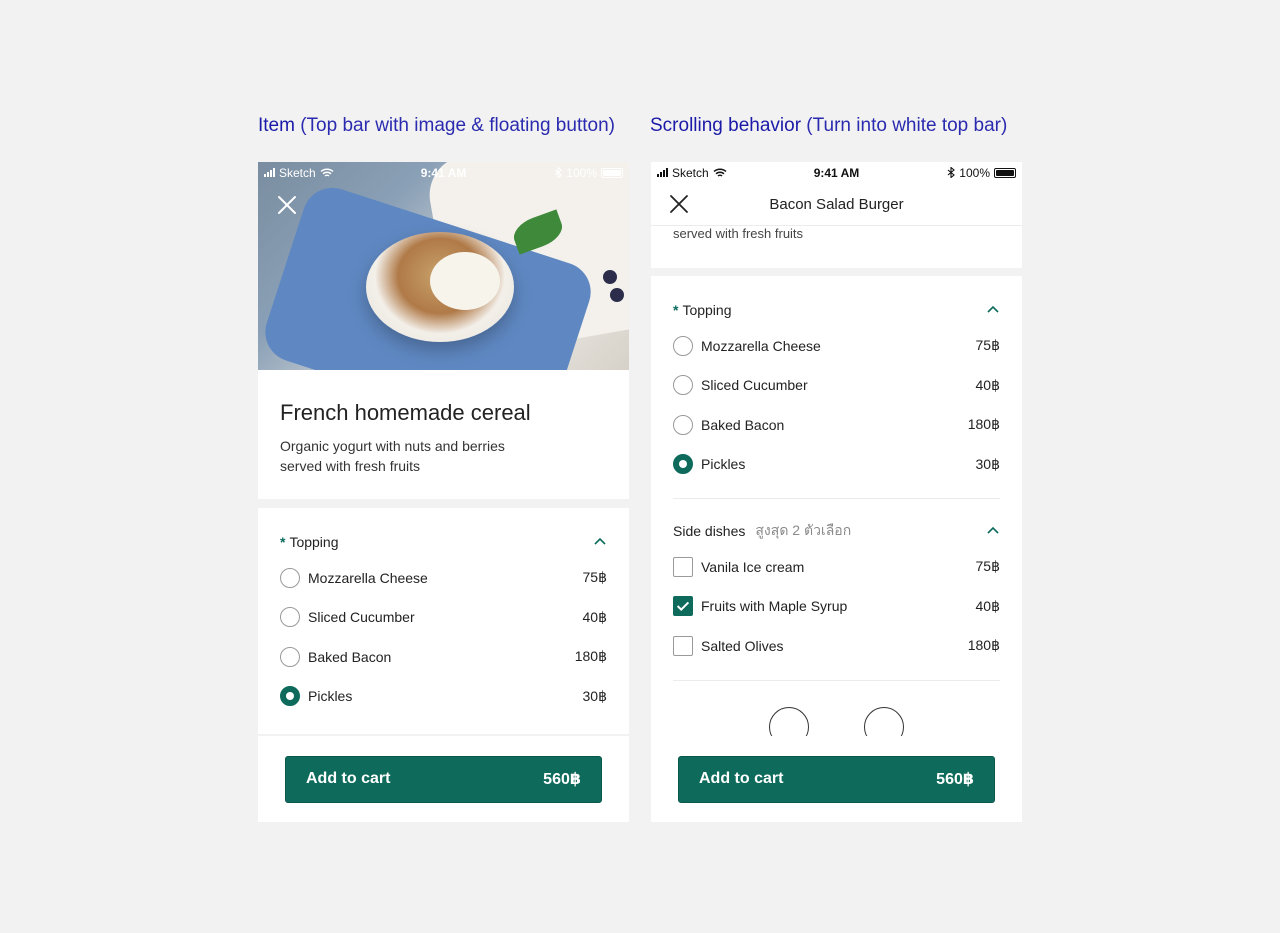  What do you see at coordinates (836, 567) in the screenshot?
I see `side-dish-option: Vanila Ice cream 75฿` at bounding box center [836, 567].